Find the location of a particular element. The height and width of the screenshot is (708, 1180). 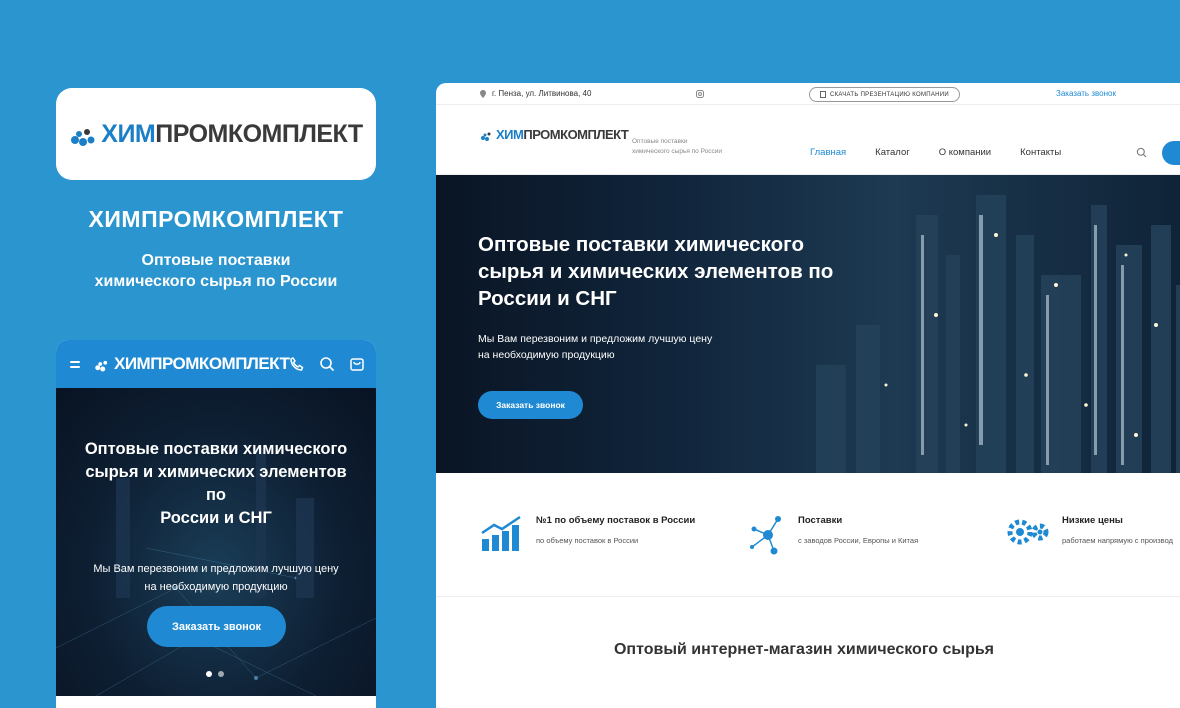

nav-item-catalog: Каталог is located at coordinates (892, 152).